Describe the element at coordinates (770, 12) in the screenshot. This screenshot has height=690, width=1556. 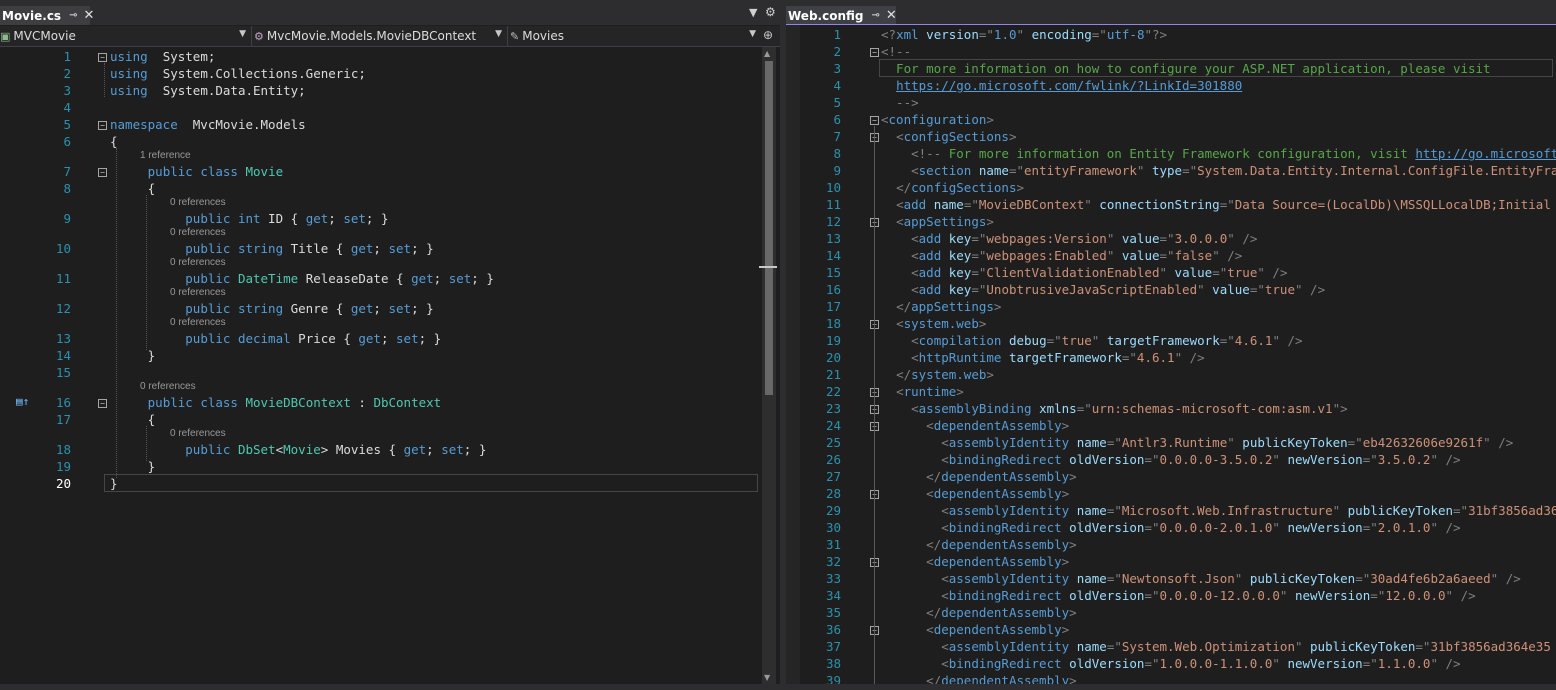
I see `gear-icon: ⚙` at that location.